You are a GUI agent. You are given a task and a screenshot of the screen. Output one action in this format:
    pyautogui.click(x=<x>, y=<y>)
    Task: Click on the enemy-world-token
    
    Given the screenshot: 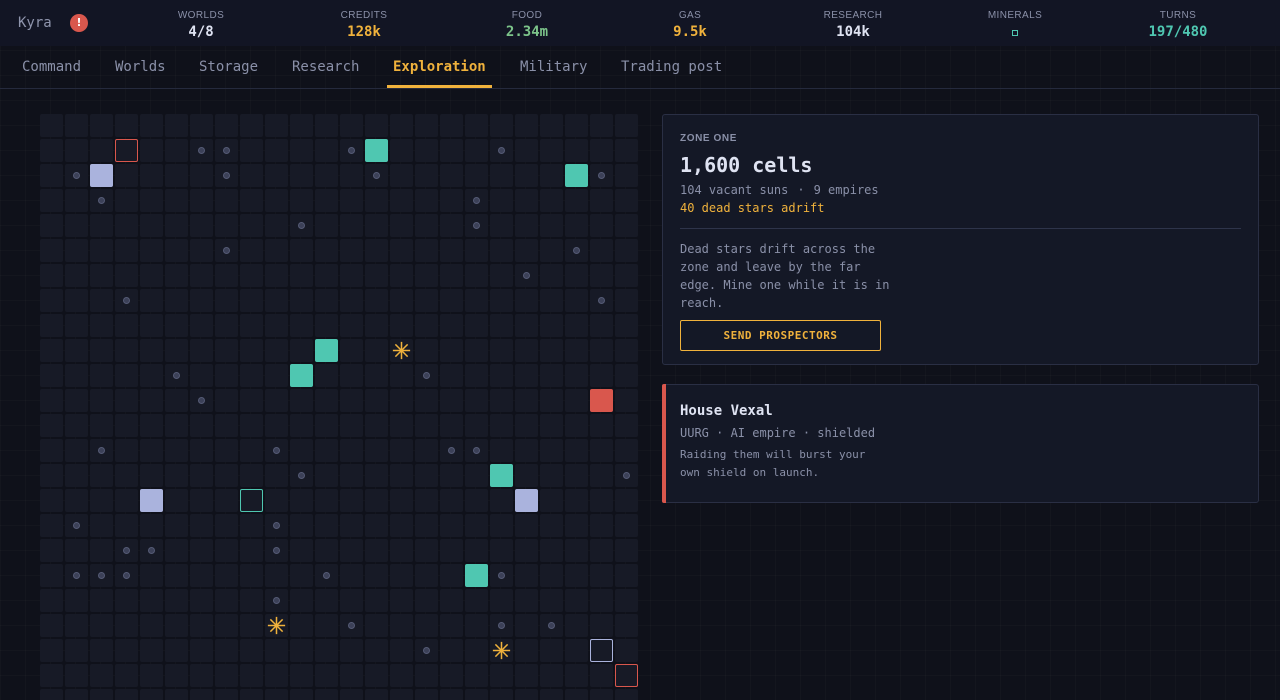 What is the action you would take?
    pyautogui.click(x=601, y=400)
    